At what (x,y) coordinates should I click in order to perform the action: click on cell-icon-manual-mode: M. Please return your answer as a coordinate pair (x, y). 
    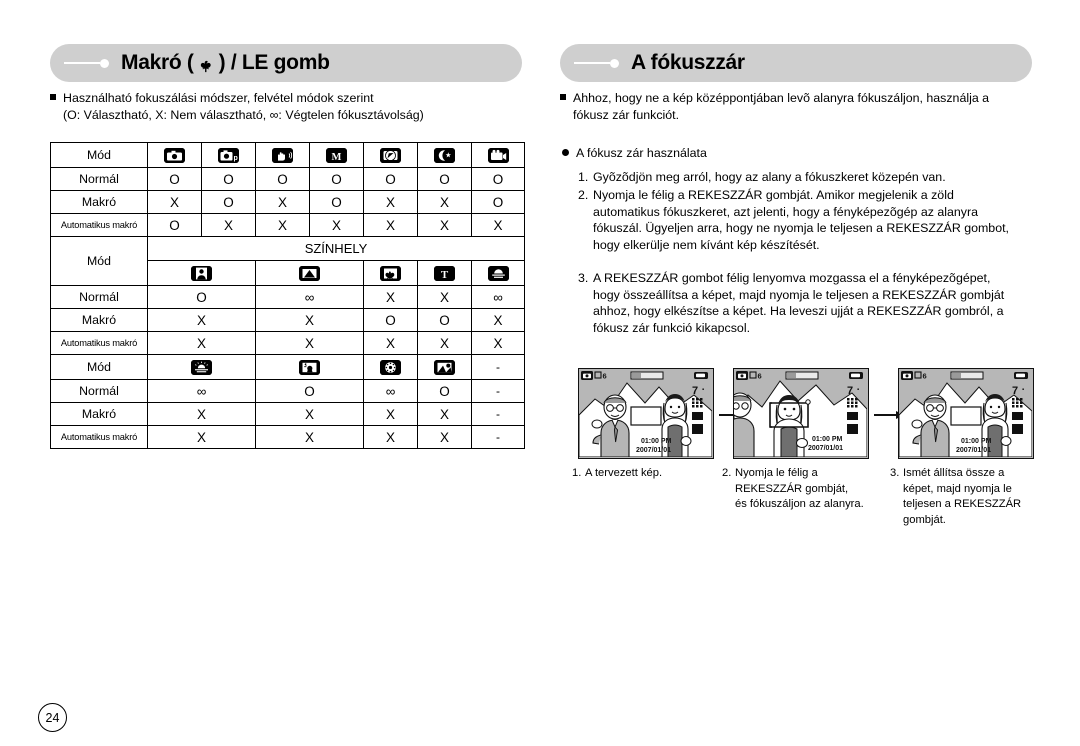
    Looking at the image, I should click on (336, 155).